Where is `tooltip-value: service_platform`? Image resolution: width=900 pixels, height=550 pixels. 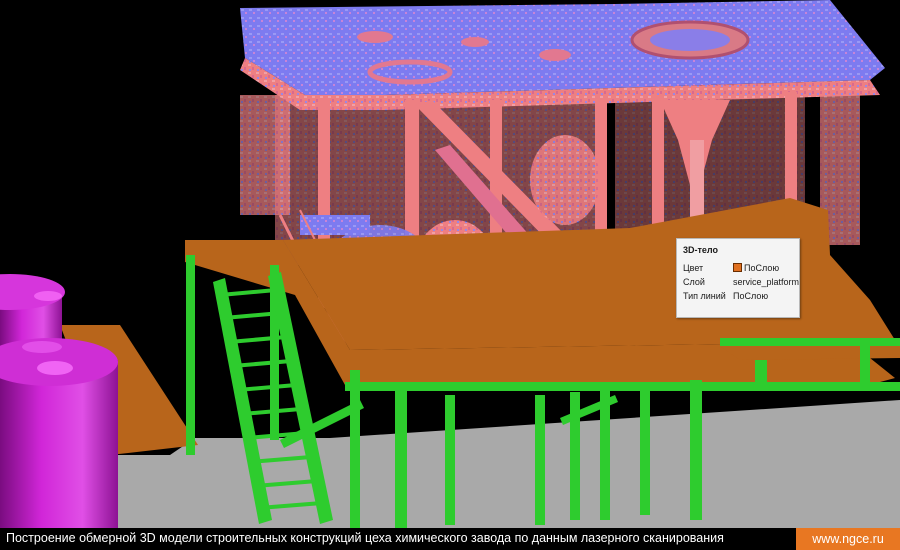
tooltip-value: service_platform is located at coordinates (766, 282).